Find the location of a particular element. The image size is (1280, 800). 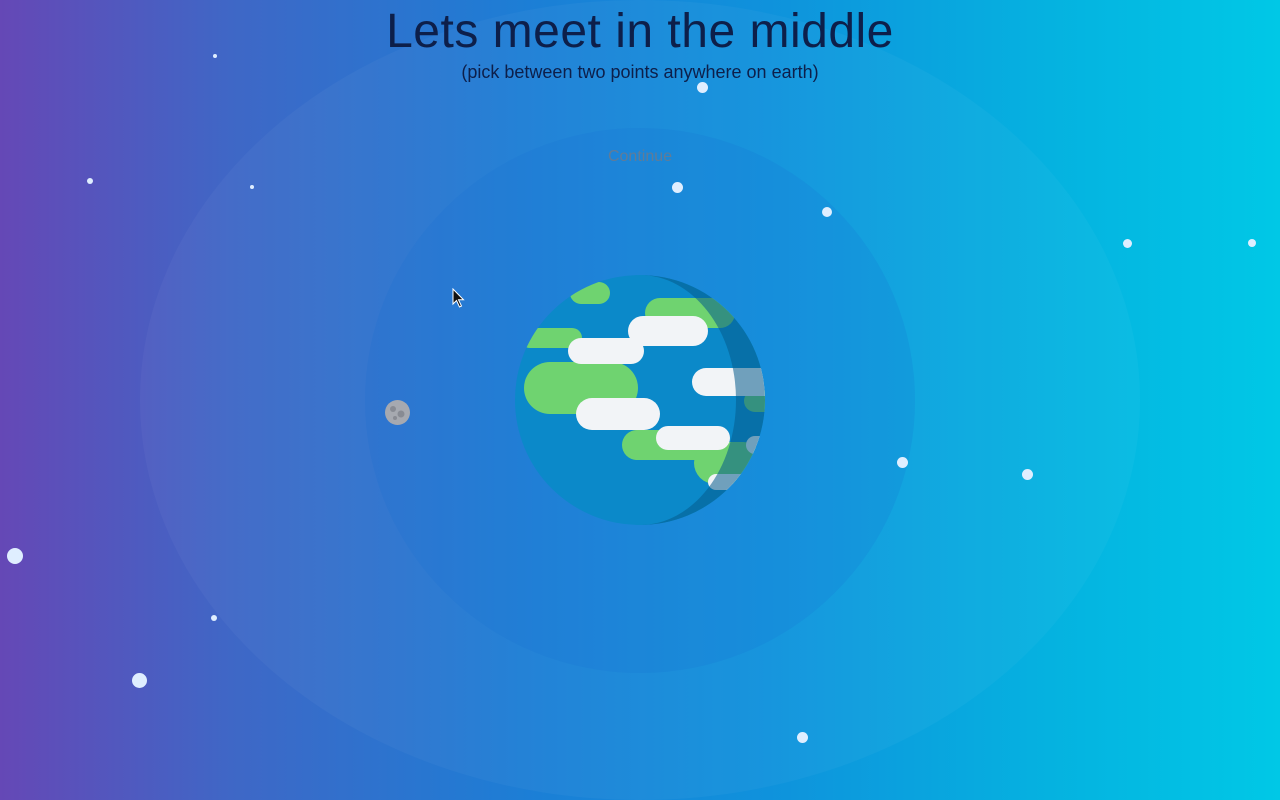

earth-icon is located at coordinates (640, 402).